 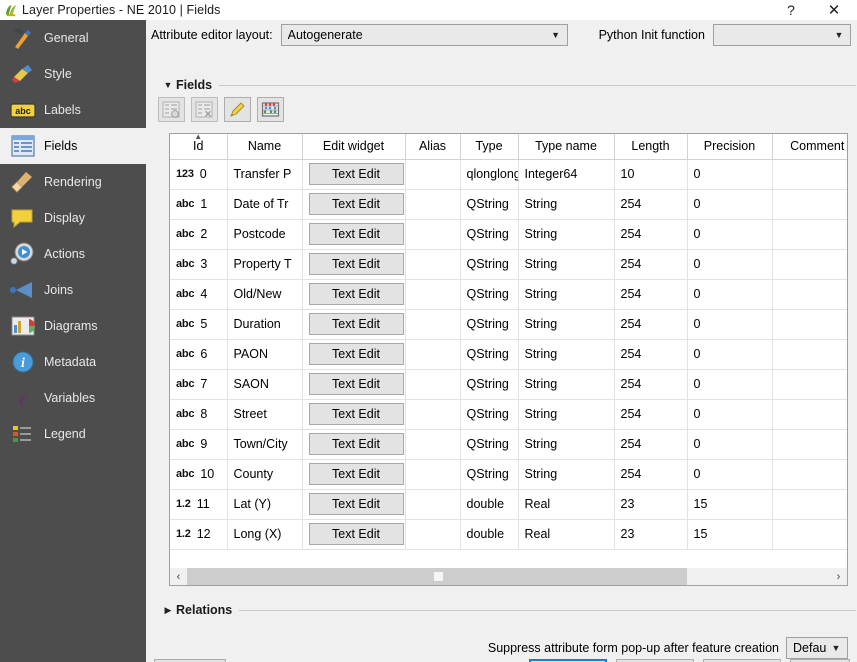 What do you see at coordinates (265, 384) in the screenshot?
I see `cell-name: SAON` at bounding box center [265, 384].